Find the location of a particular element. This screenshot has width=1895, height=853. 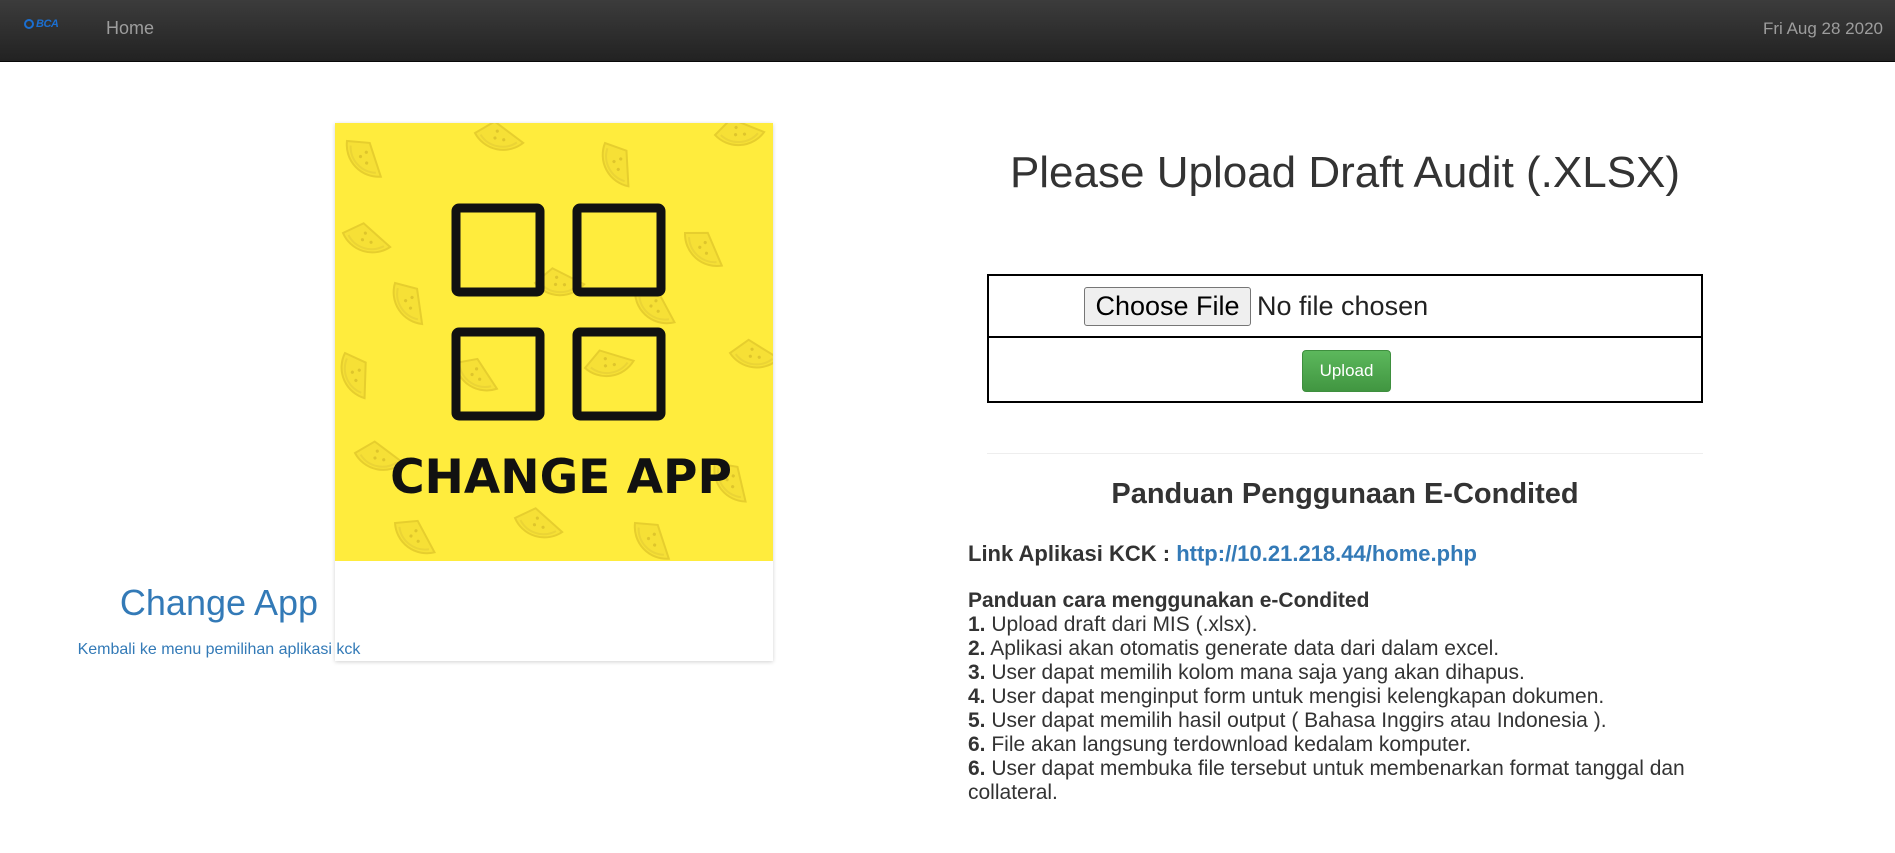

nav-home-link: Home is located at coordinates (130, 28).